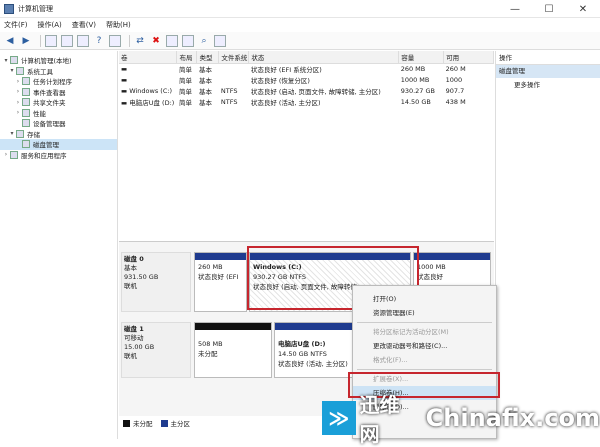  I want to click on column-header: 卷, so click(148, 57).